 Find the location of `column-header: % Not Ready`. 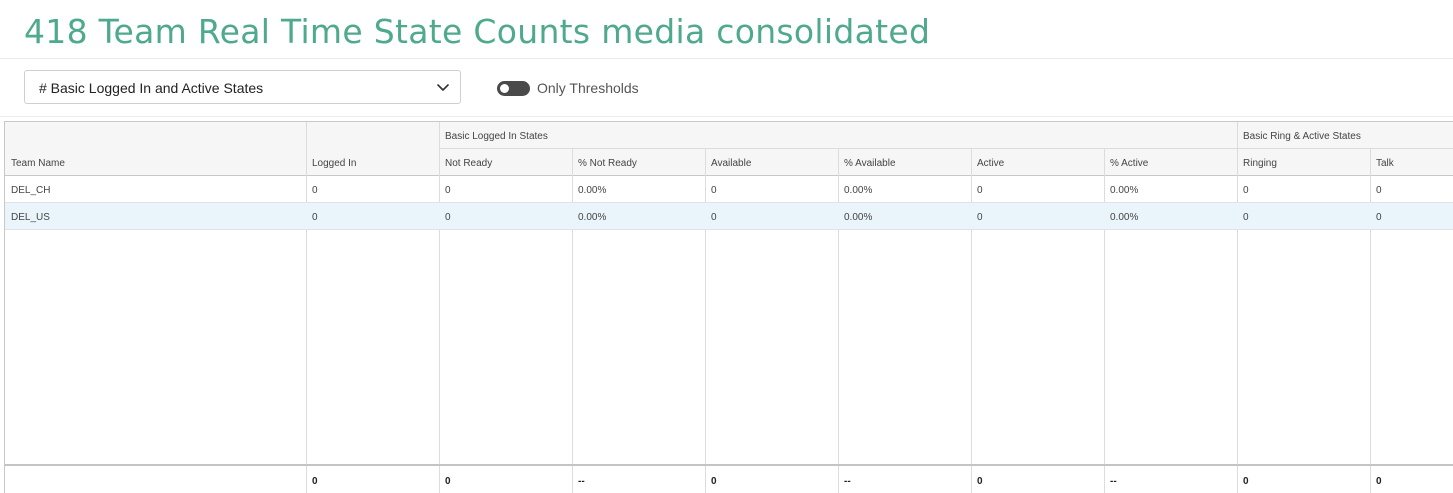

column-header: % Not Ready is located at coordinates (638, 163).